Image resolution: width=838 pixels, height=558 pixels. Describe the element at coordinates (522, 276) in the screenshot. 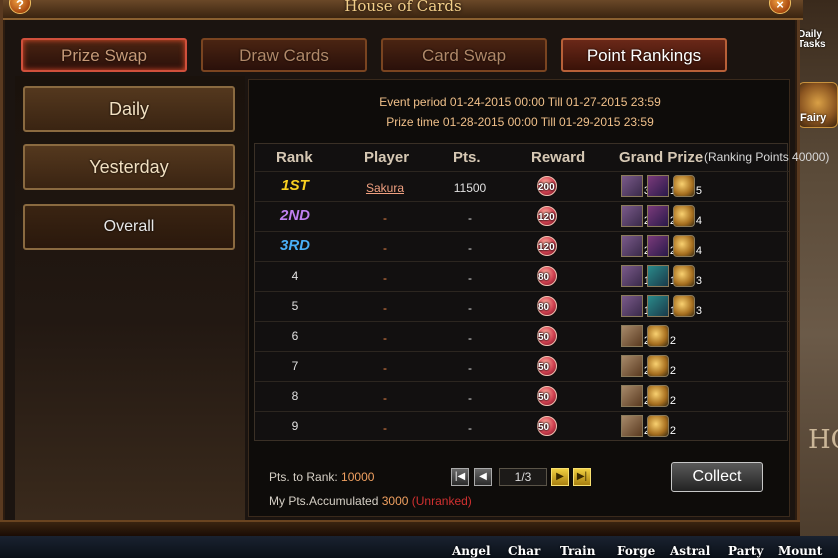

I see `table-row: 4 - - 80 11 3` at that location.